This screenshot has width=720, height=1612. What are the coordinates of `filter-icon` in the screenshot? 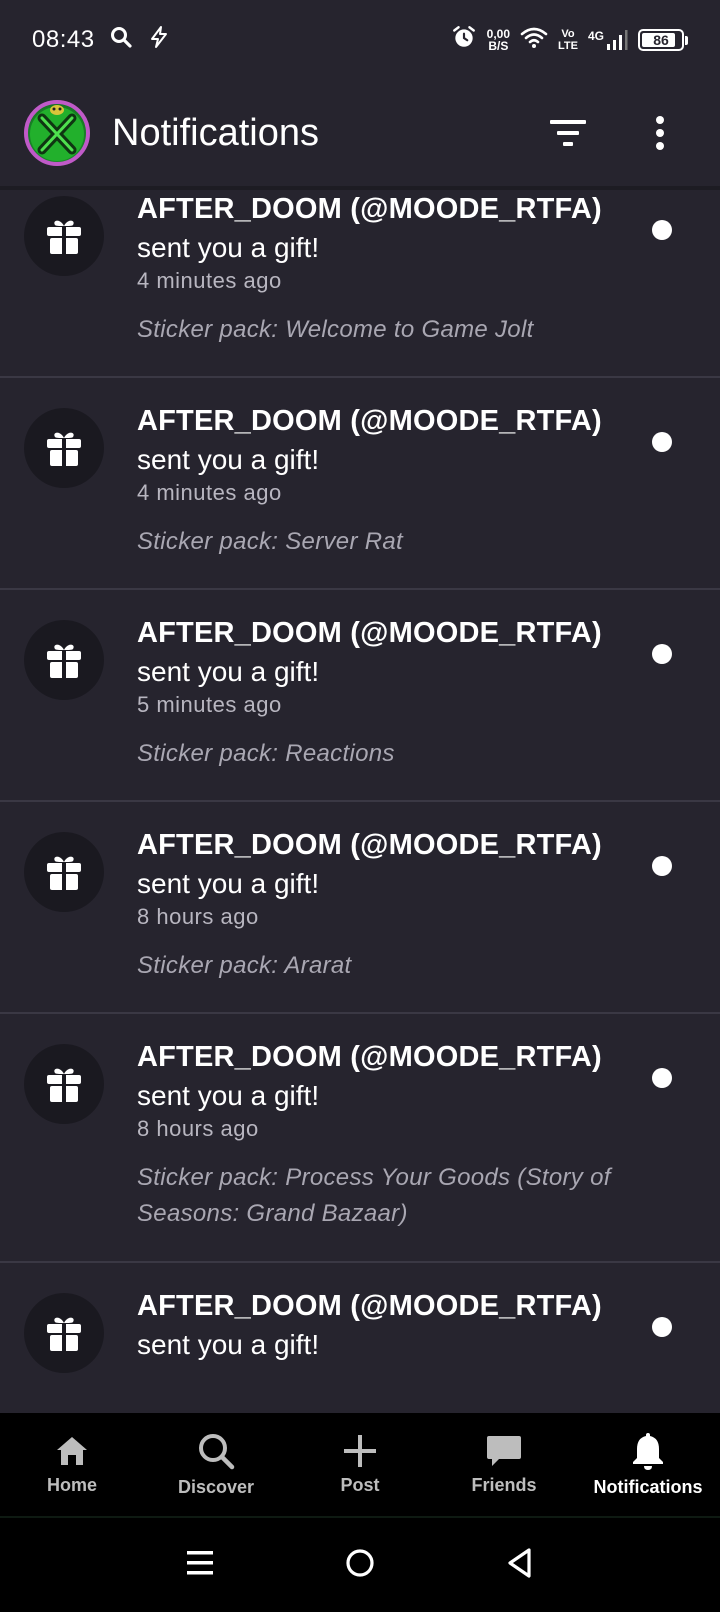 It's located at (568, 133).